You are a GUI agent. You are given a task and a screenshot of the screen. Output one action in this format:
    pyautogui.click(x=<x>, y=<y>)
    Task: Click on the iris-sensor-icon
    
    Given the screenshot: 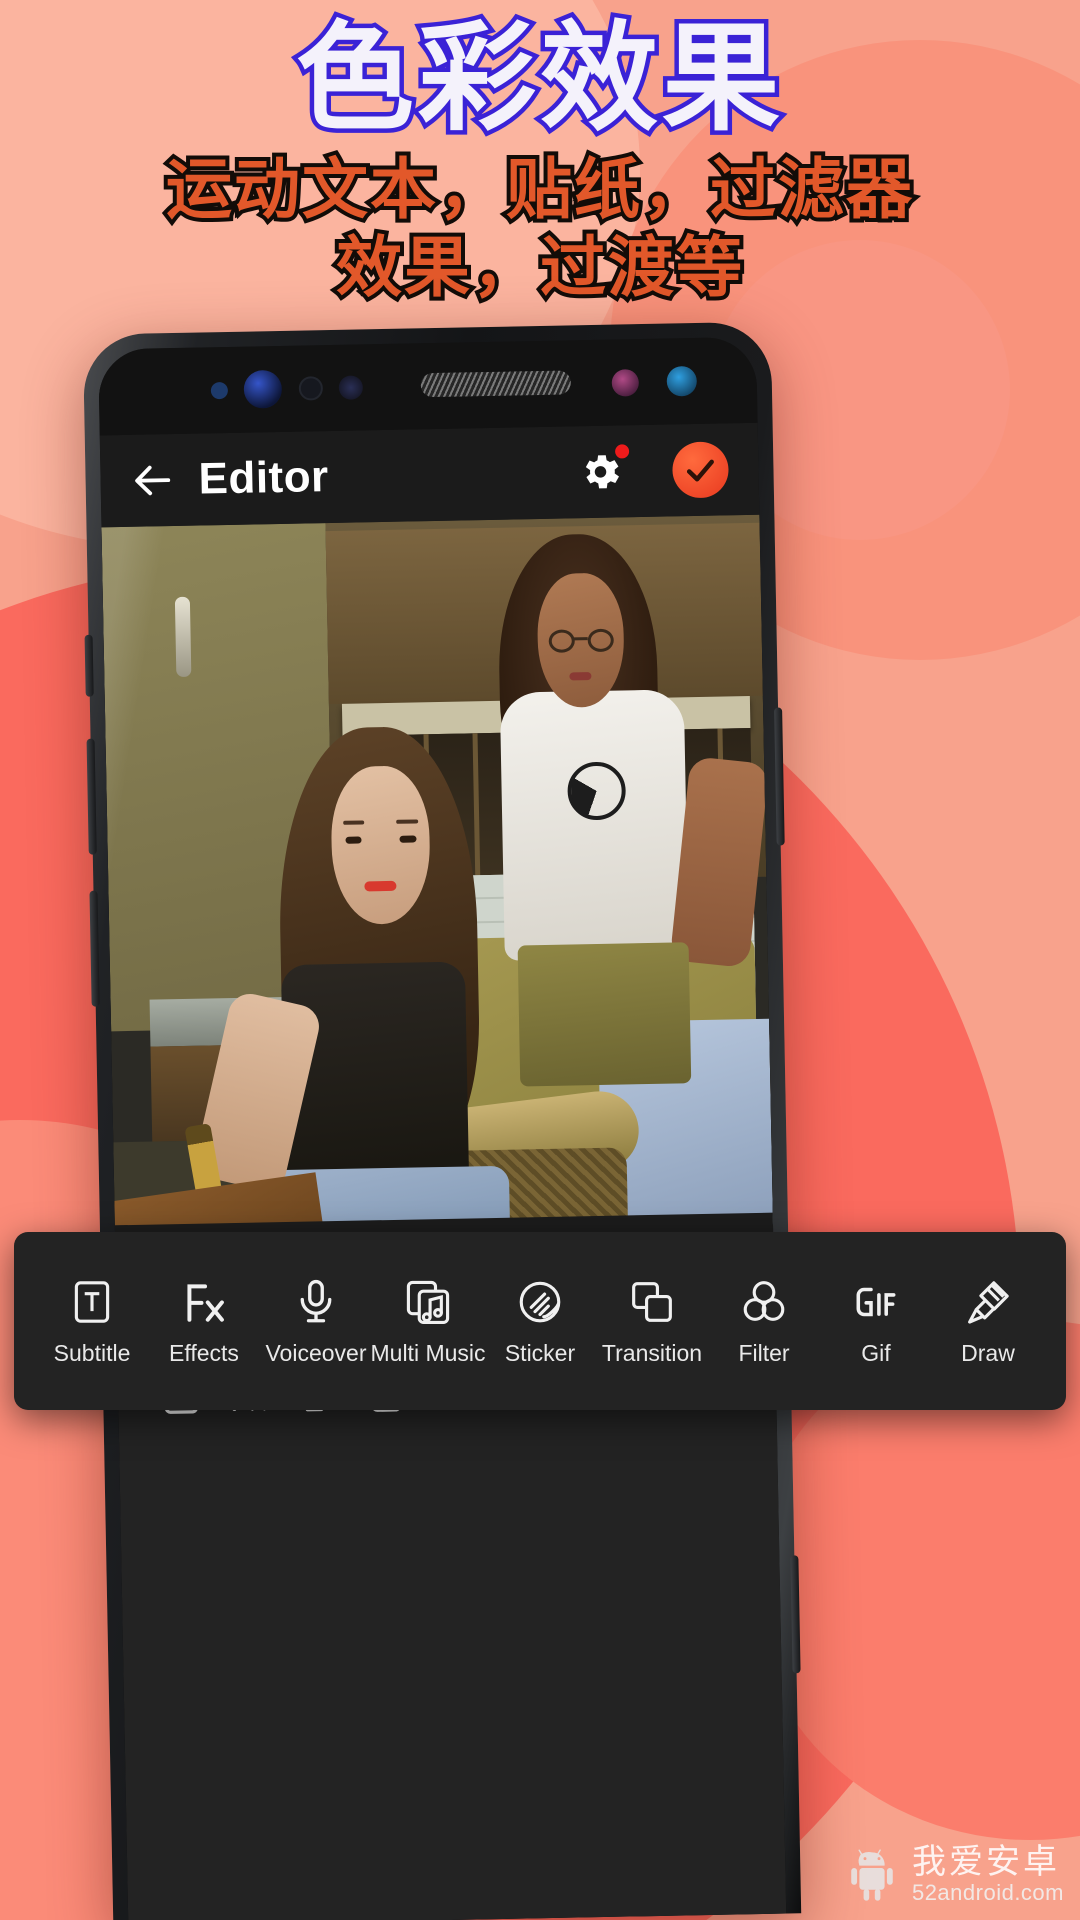 What is the action you would take?
    pyautogui.click(x=351, y=387)
    